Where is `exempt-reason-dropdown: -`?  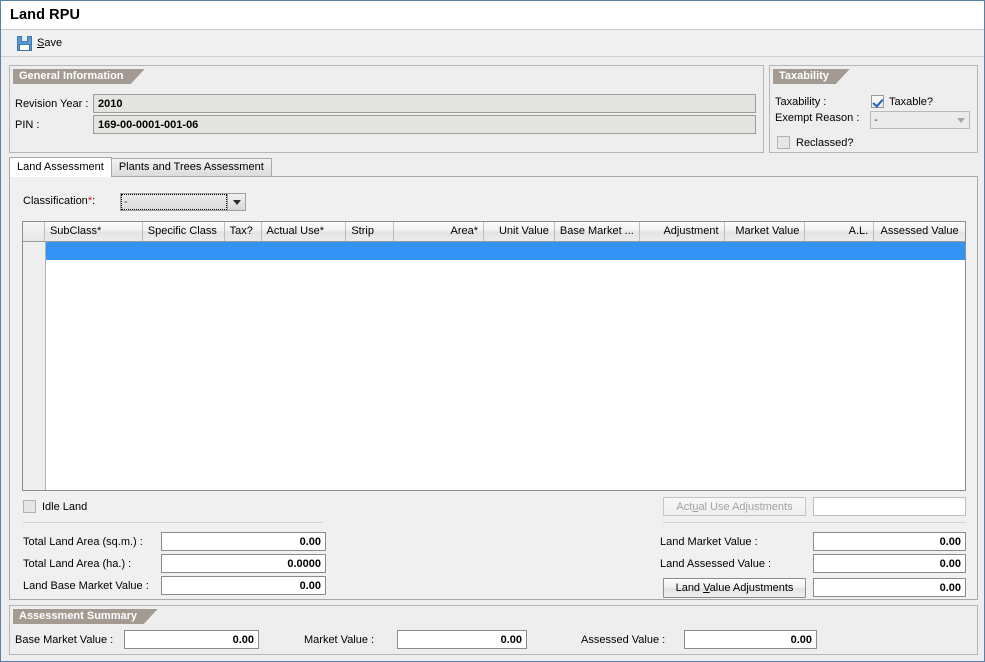 exempt-reason-dropdown: - is located at coordinates (920, 120).